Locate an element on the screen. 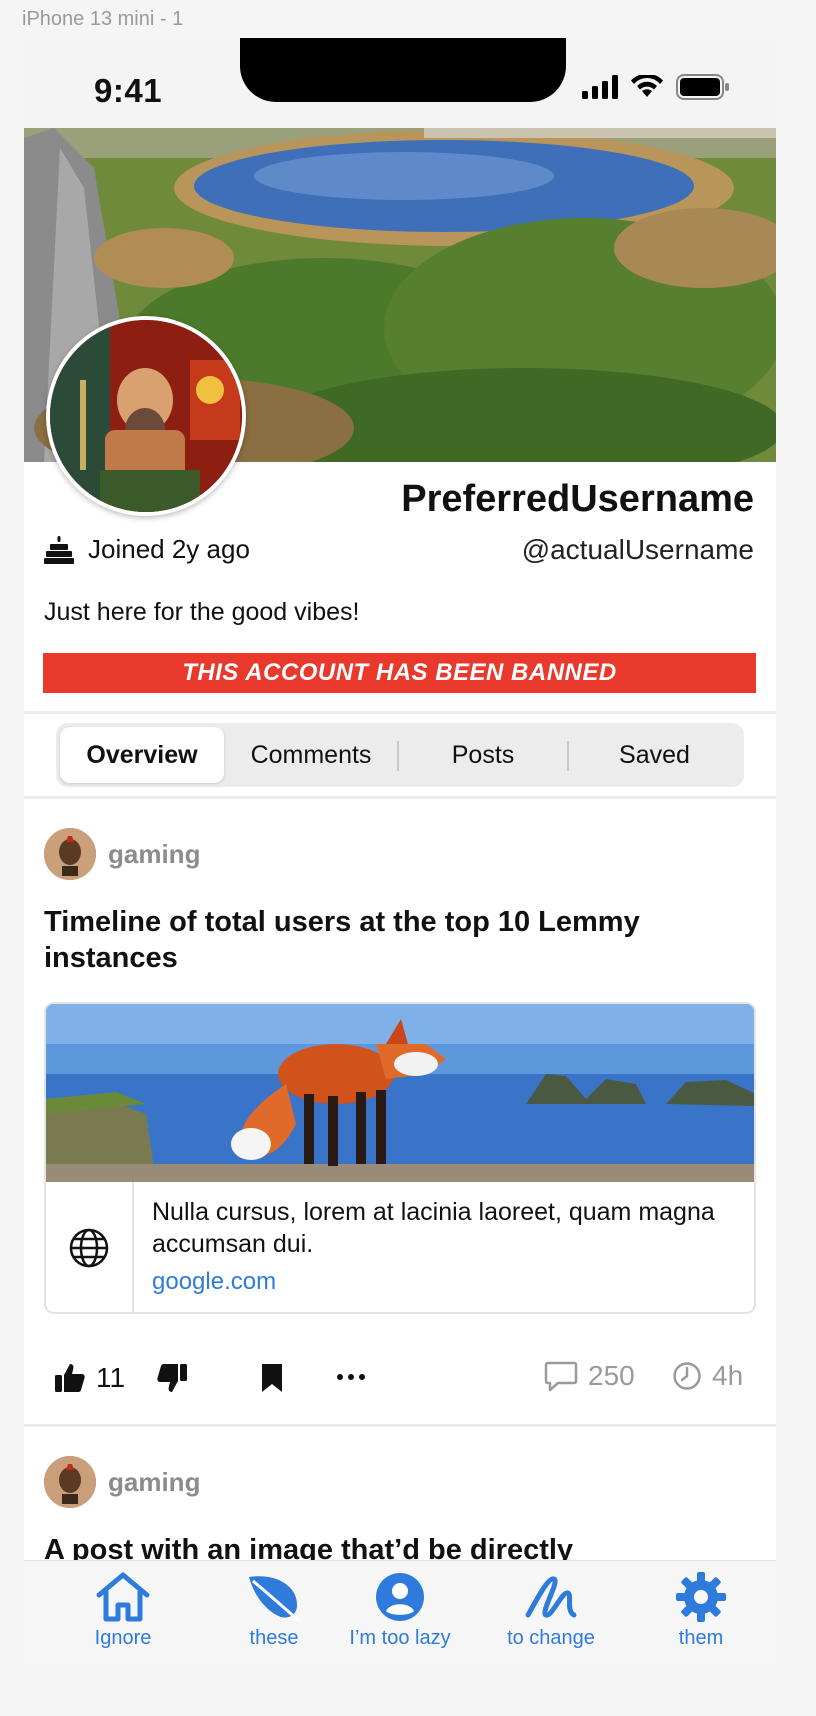 The width and height of the screenshot is (816, 1716). upvote-action: 11 is located at coordinates (89, 1378).